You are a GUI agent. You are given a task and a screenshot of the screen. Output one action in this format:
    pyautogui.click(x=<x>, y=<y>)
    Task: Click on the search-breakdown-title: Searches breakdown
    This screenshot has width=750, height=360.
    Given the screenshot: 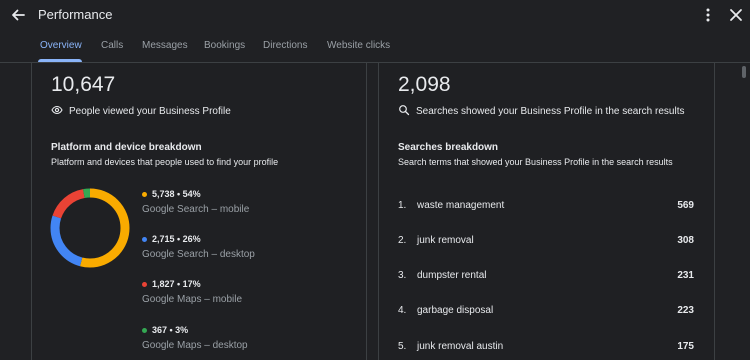 What is the action you would take?
    pyautogui.click(x=448, y=147)
    